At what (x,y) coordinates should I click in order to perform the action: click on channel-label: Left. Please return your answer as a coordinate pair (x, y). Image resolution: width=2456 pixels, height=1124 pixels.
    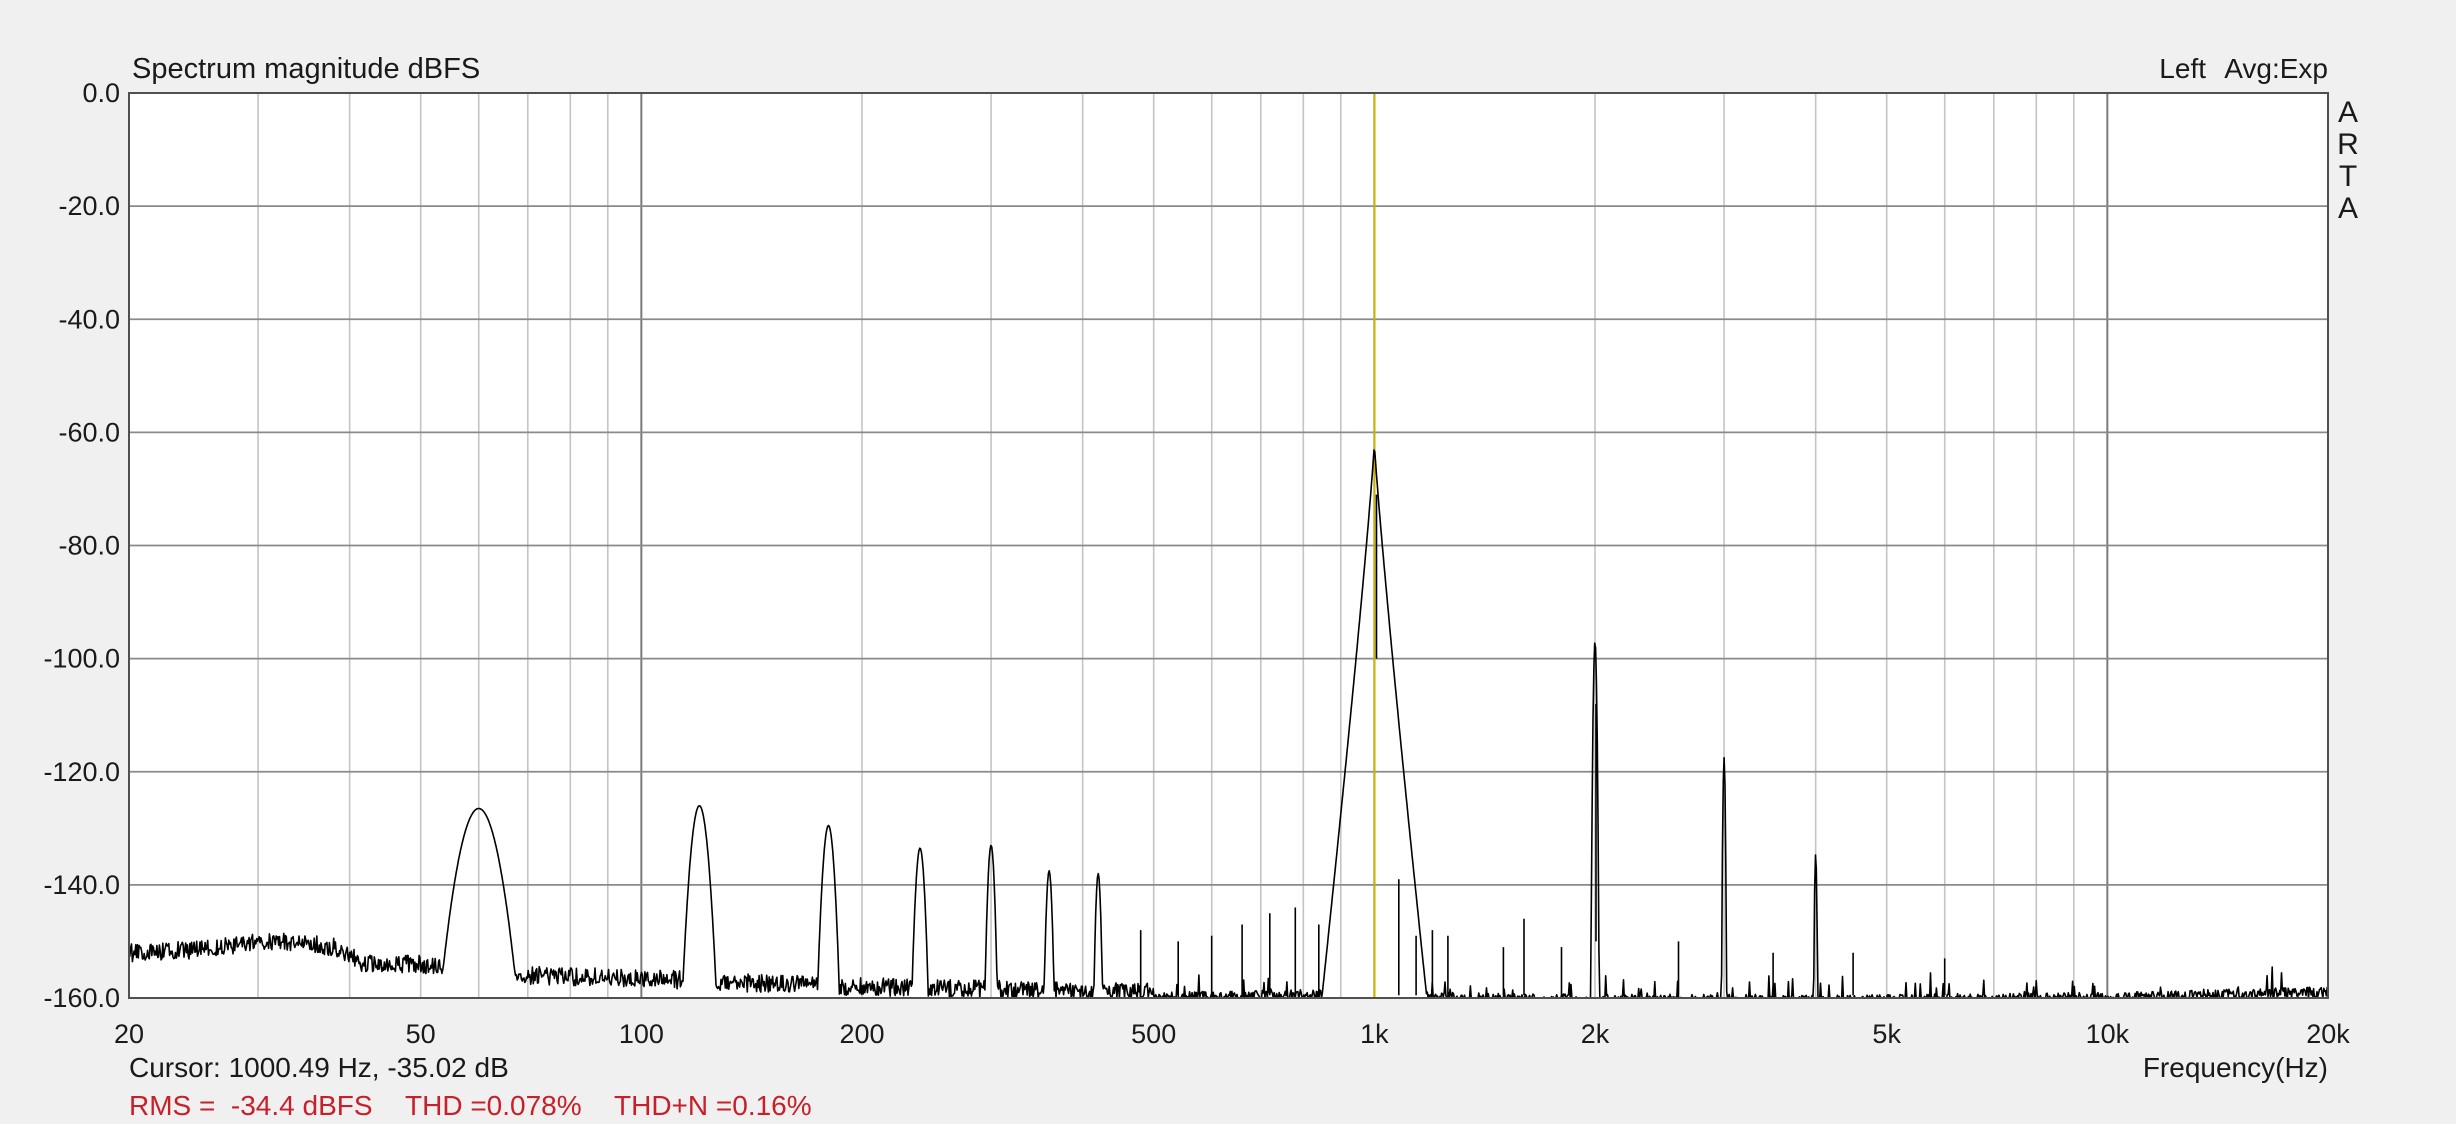
    Looking at the image, I should click on (2182, 68).